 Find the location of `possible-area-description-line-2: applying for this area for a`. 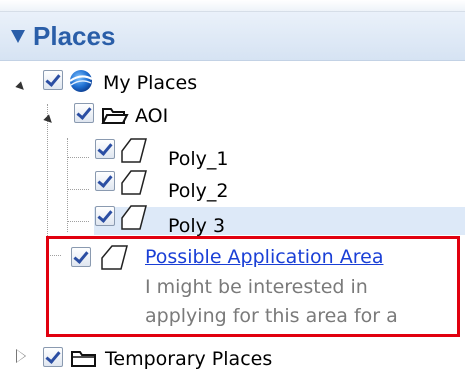

possible-area-description-line-2: applying for this area for a is located at coordinates (271, 316).